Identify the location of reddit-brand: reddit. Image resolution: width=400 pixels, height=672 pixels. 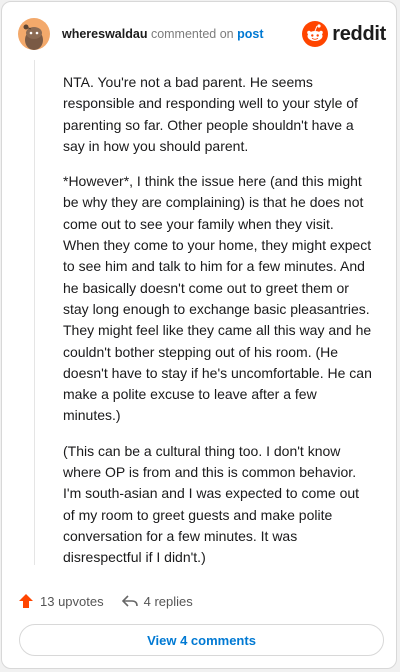
(344, 34).